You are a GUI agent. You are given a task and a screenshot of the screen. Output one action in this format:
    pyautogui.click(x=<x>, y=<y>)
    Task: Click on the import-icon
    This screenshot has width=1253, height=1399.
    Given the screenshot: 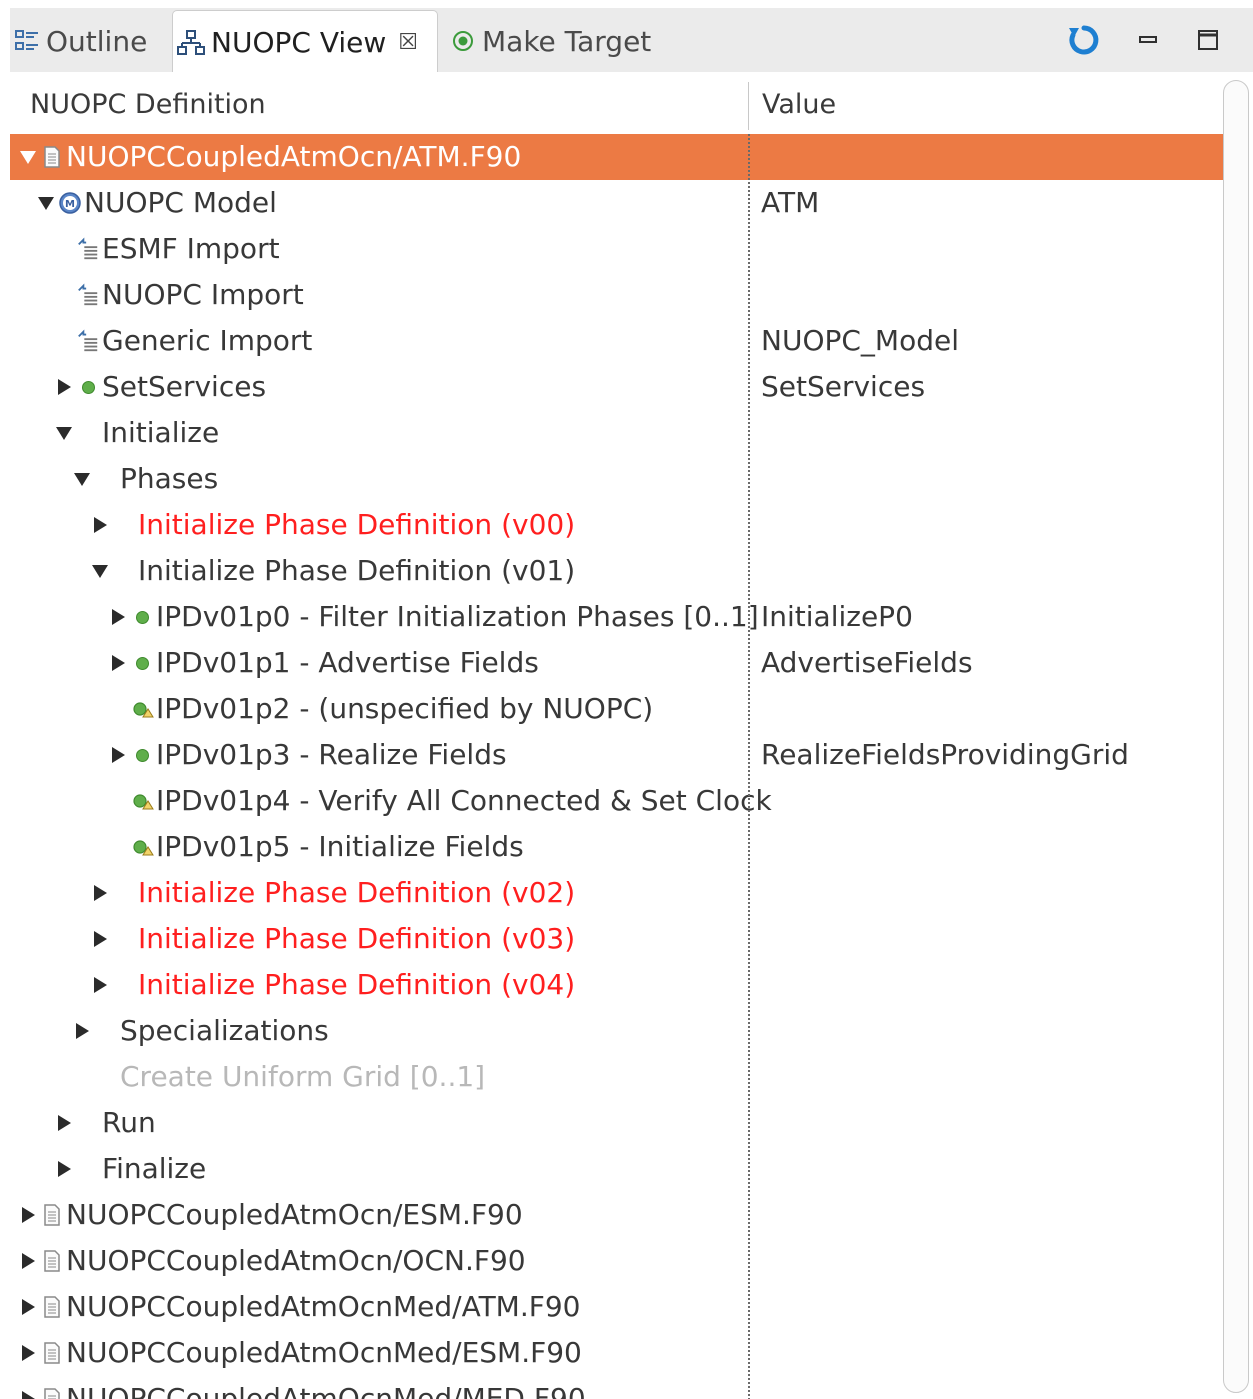 What is the action you would take?
    pyautogui.click(x=88, y=295)
    